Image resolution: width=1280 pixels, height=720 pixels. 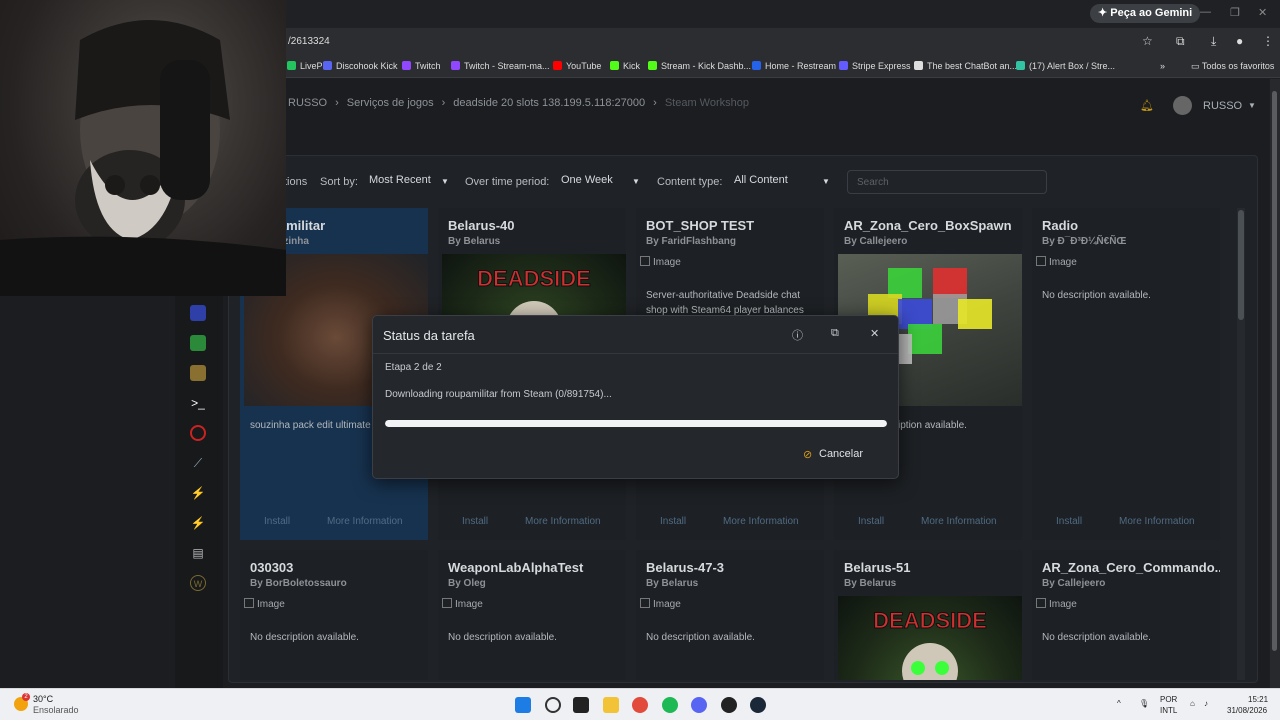 What do you see at coordinates (1247, 710) in the screenshot?
I see `clock-date: 31/08/2026` at bounding box center [1247, 710].